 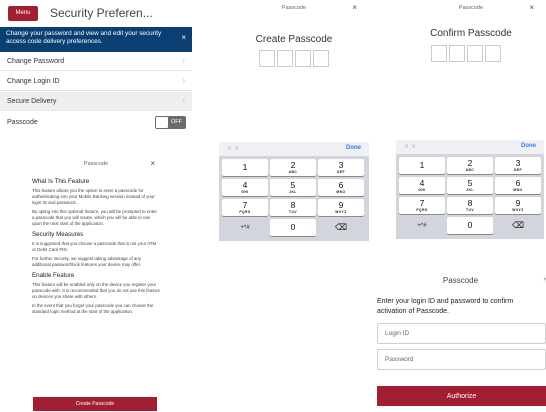 What do you see at coordinates (58, 234) in the screenshot?
I see `section-heading: Security Measures` at bounding box center [58, 234].